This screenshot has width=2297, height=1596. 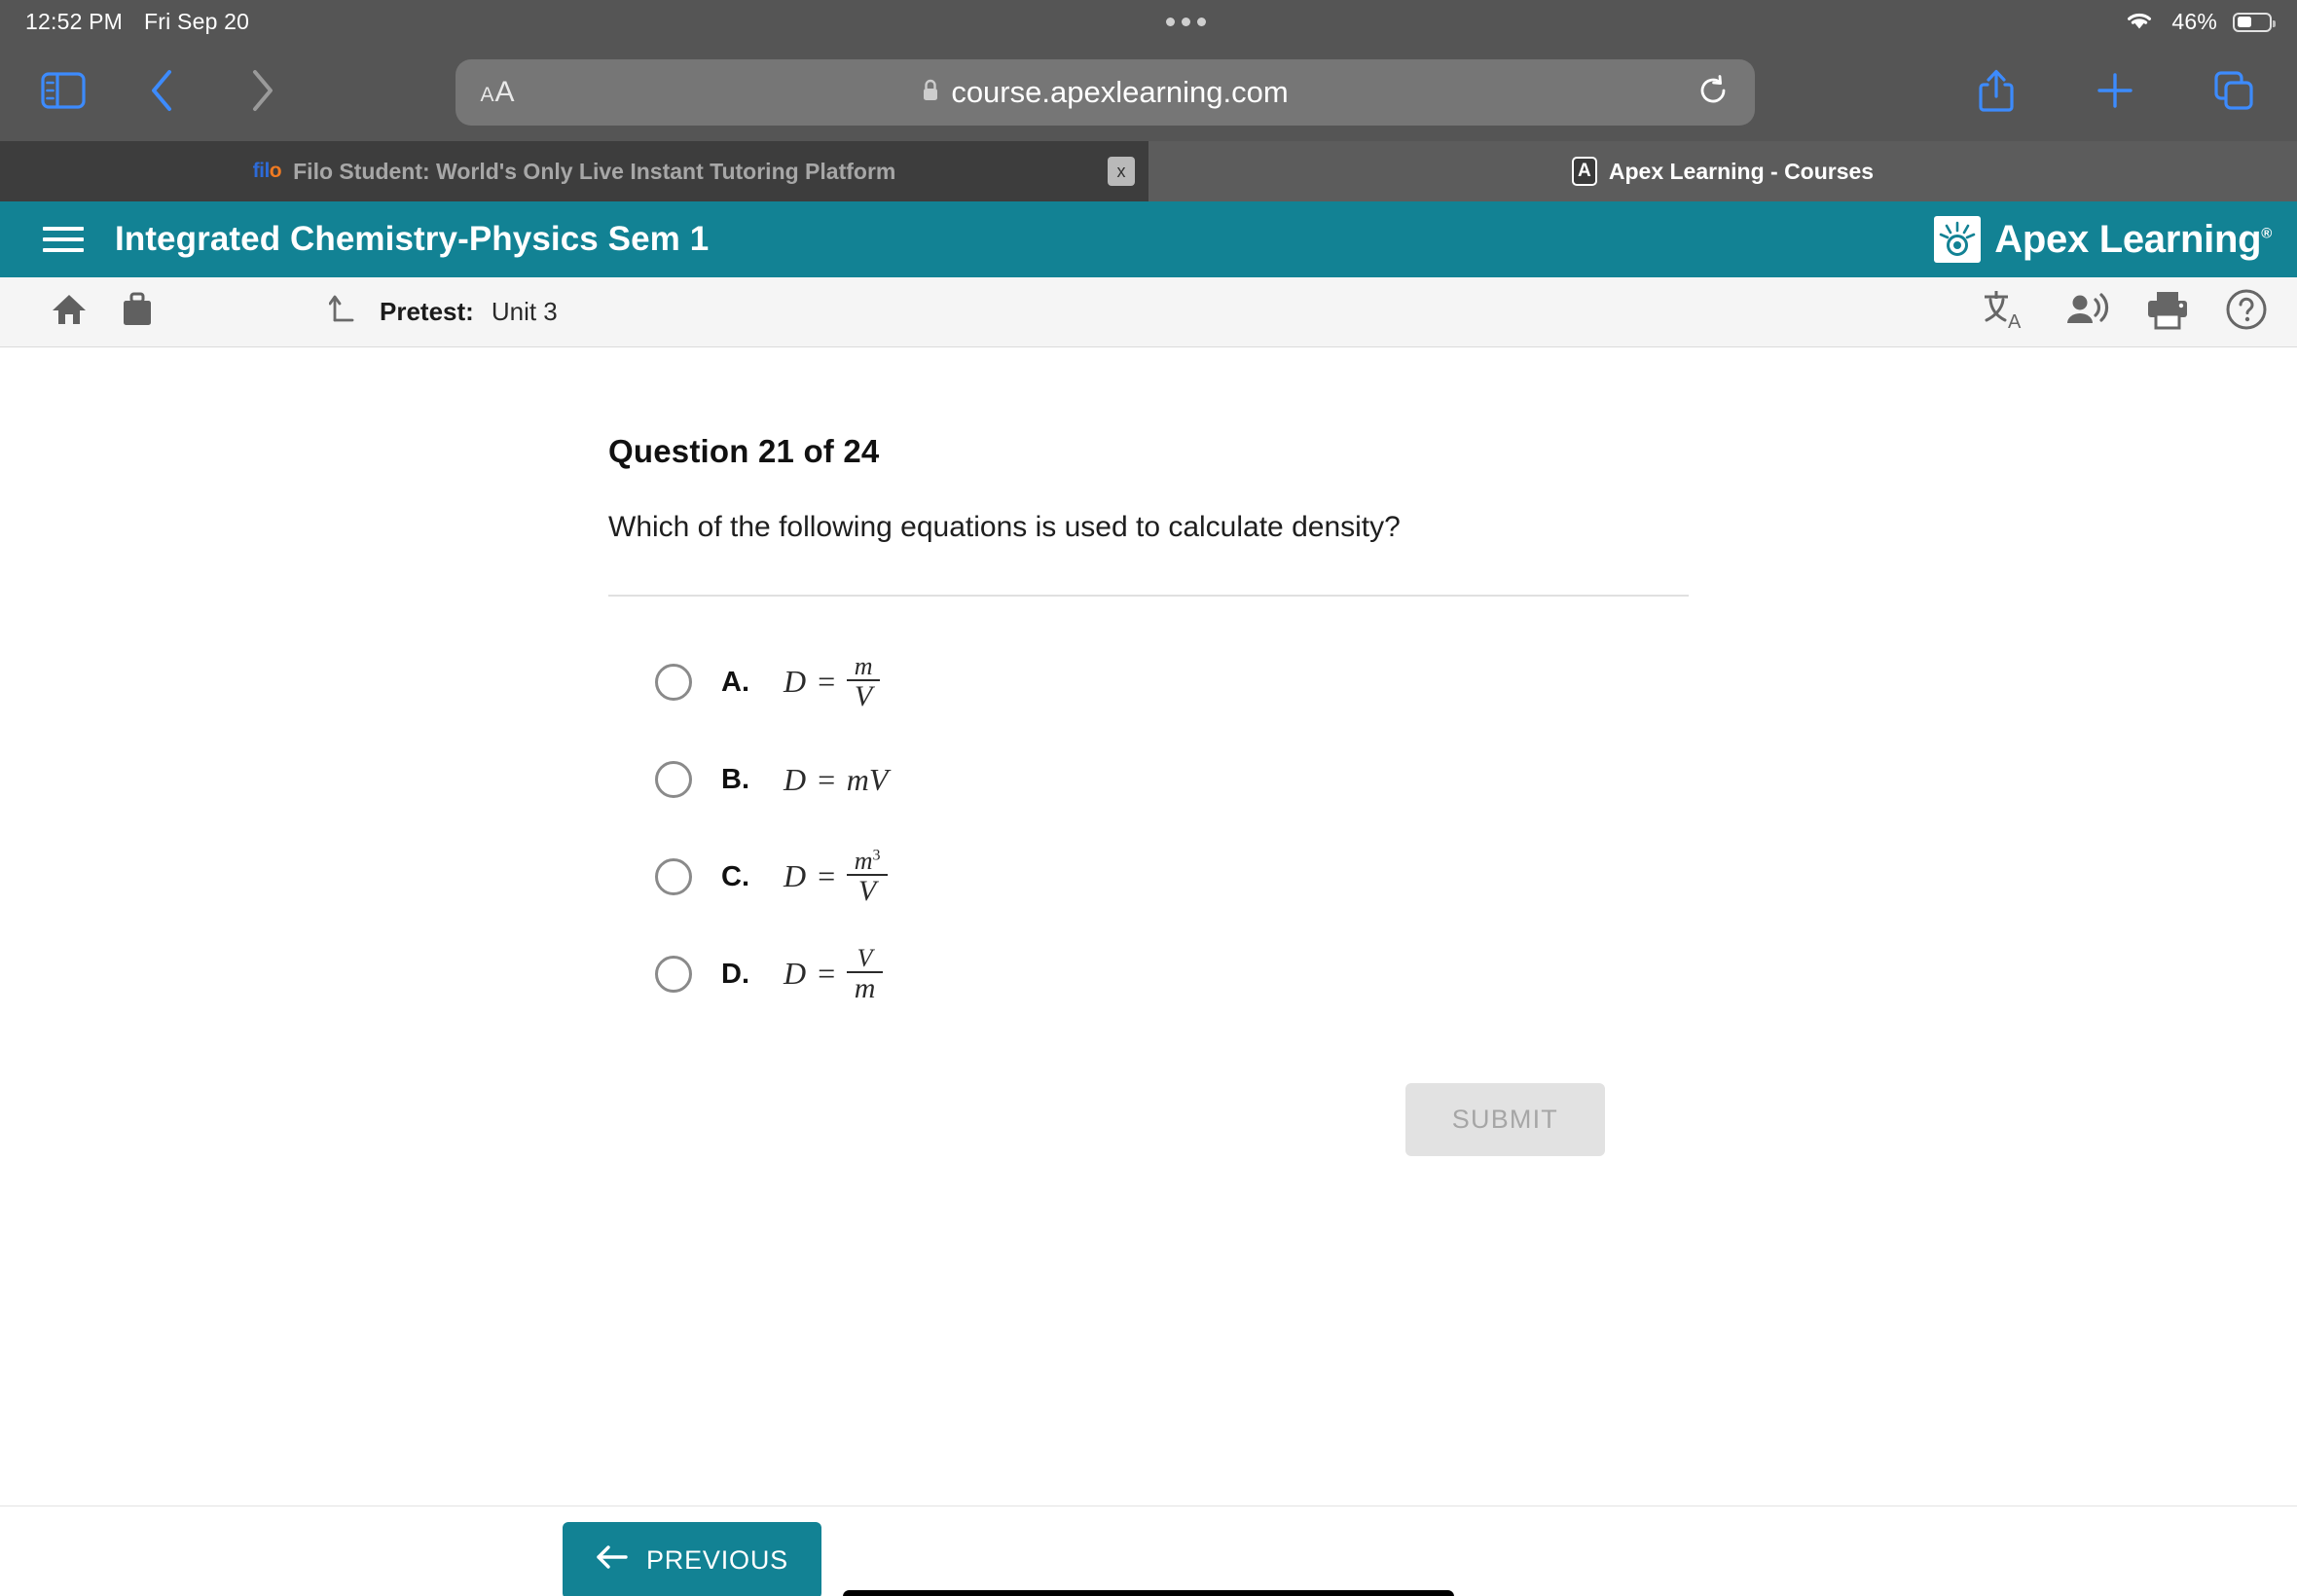 I want to click on home-icon, so click(x=70, y=313).